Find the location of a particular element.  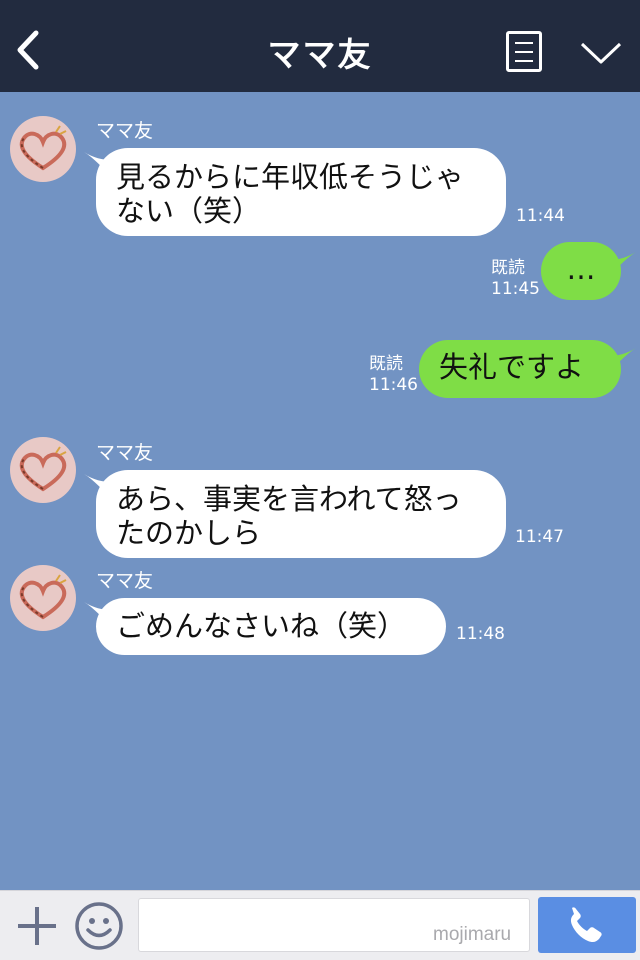

phone-icon is located at coordinates (586, 925).